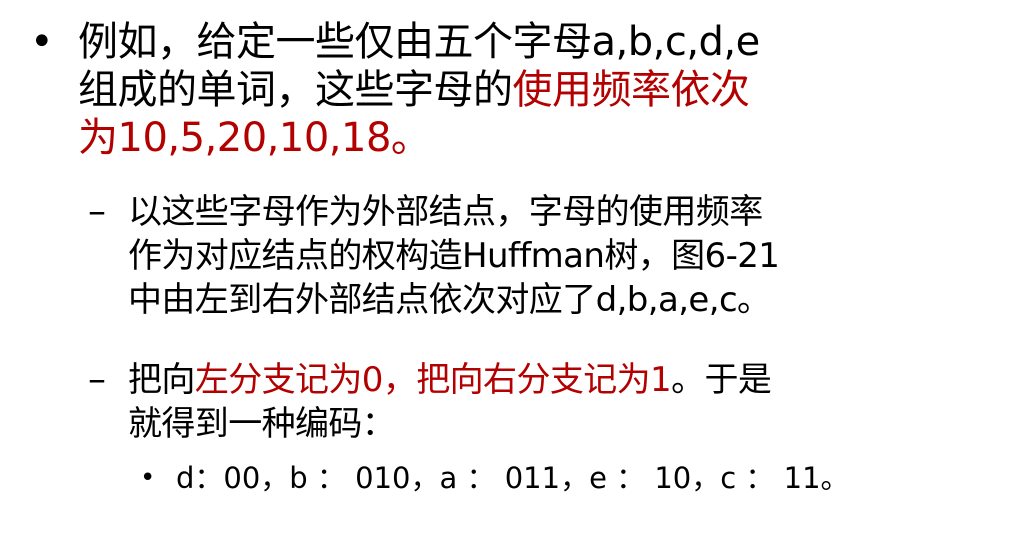 The width and height of the screenshot is (1030, 552). Describe the element at coordinates (454, 256) in the screenshot. I see `sub-bullet-line-2: 作为对应结点的权构造Huffman树，图6-21` at that location.